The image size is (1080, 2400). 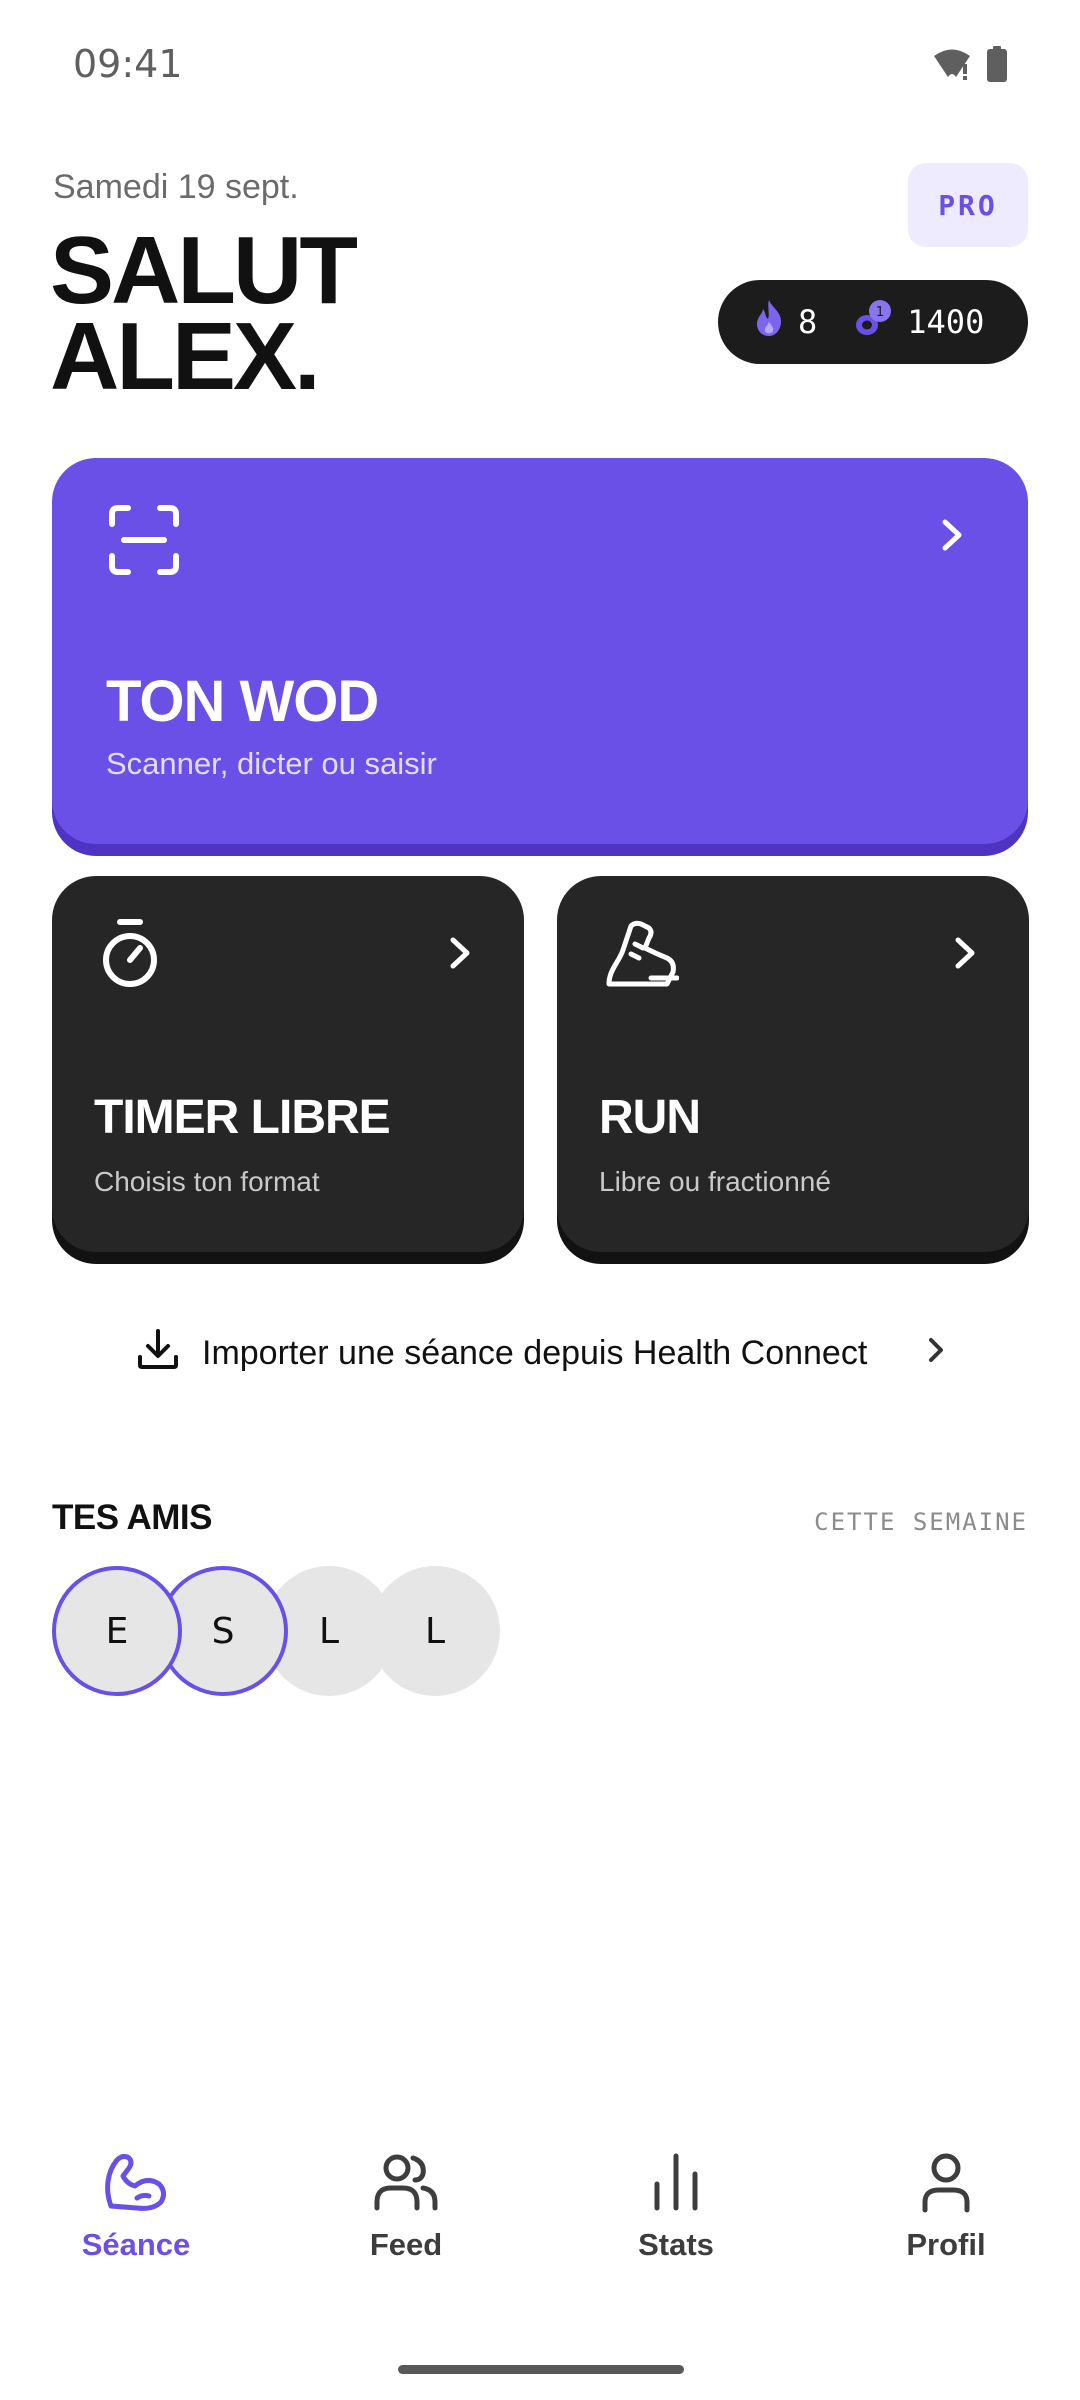 What do you see at coordinates (540, 65) in the screenshot?
I see `status-bar: 09:41` at bounding box center [540, 65].